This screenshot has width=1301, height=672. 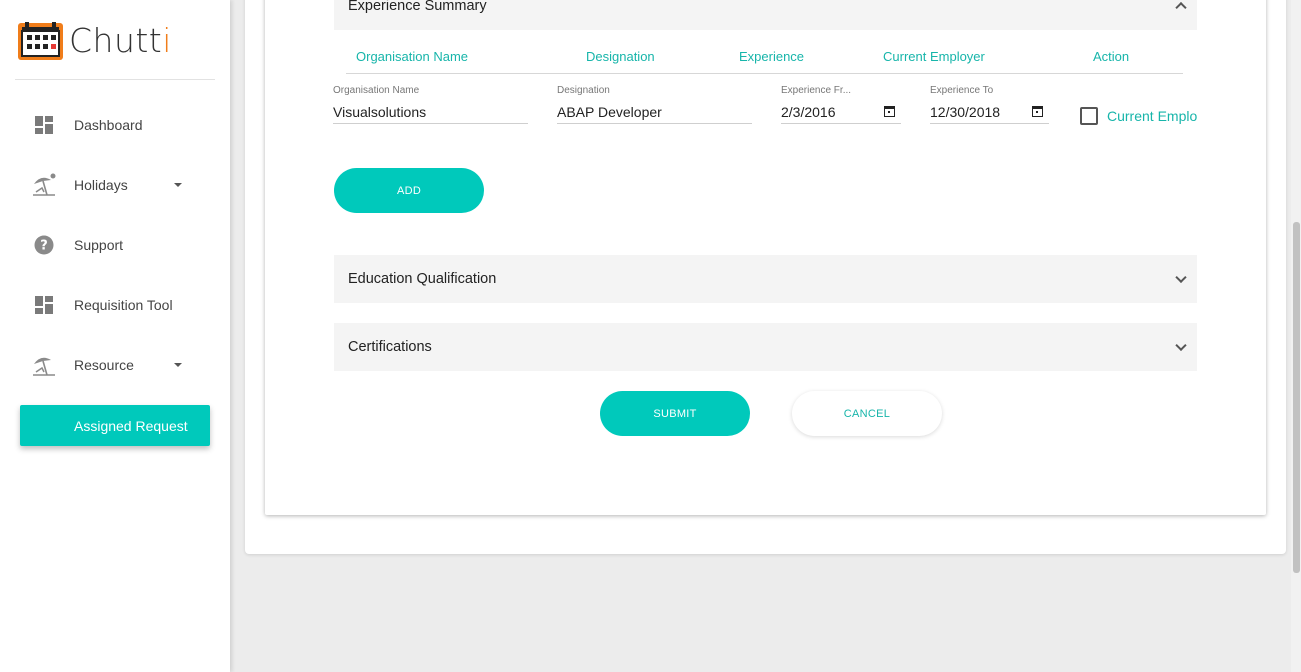 I want to click on experience-from-field: Experience Fr... 2/3/2016, so click(x=841, y=104).